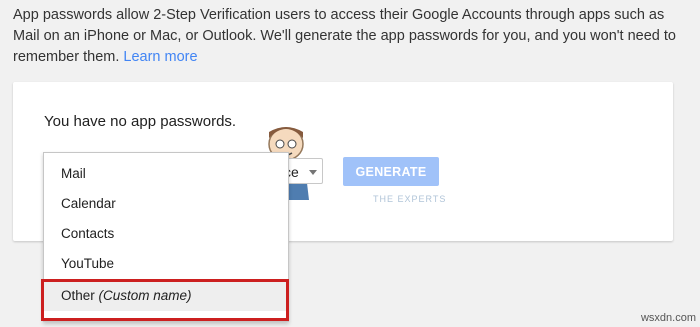 The height and width of the screenshot is (327, 700). What do you see at coordinates (166, 264) in the screenshot?
I see `option-youtube: YouTube` at bounding box center [166, 264].